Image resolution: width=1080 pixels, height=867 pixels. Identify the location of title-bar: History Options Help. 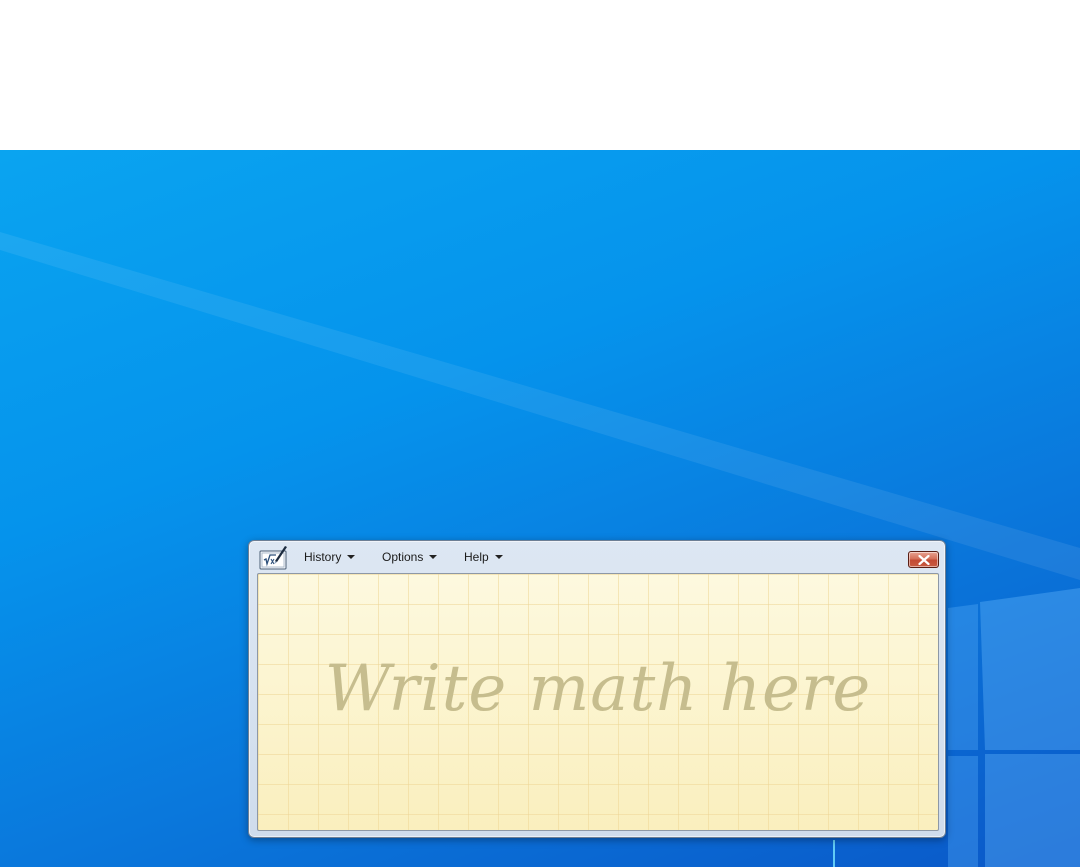
(597, 557).